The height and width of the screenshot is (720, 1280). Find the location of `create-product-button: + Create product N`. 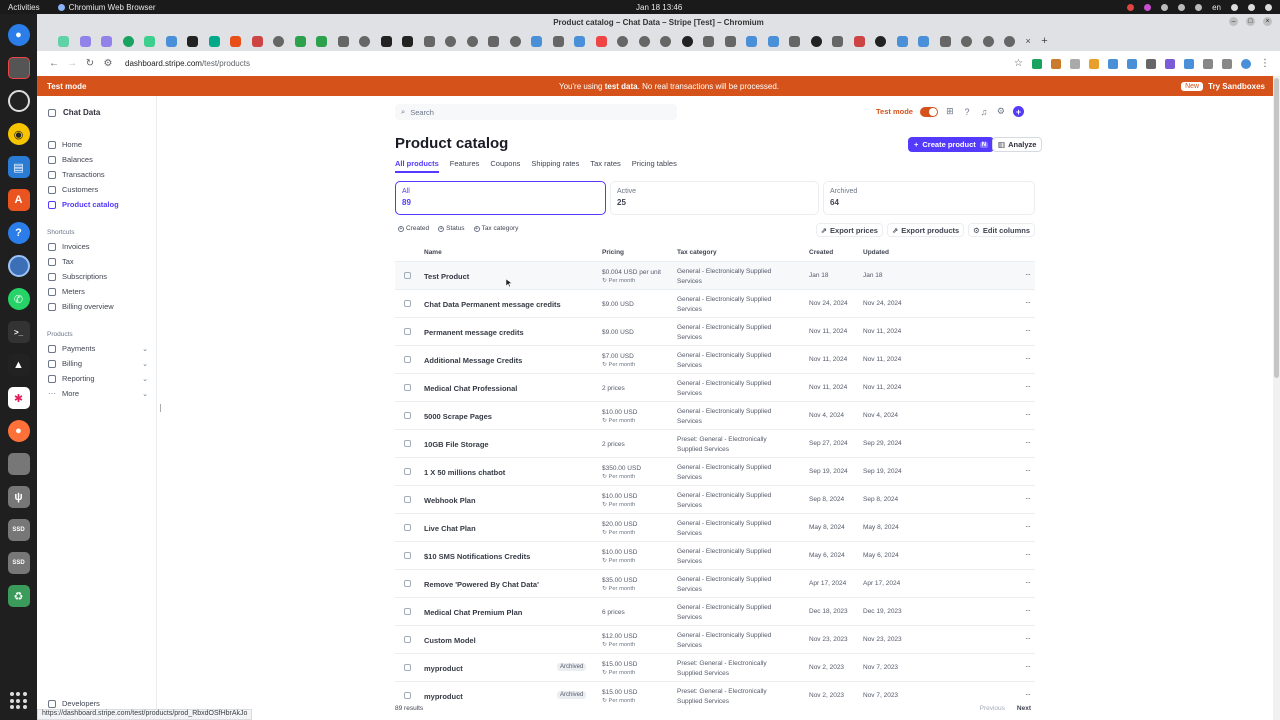

create-product-button: + Create product N is located at coordinates (951, 144).